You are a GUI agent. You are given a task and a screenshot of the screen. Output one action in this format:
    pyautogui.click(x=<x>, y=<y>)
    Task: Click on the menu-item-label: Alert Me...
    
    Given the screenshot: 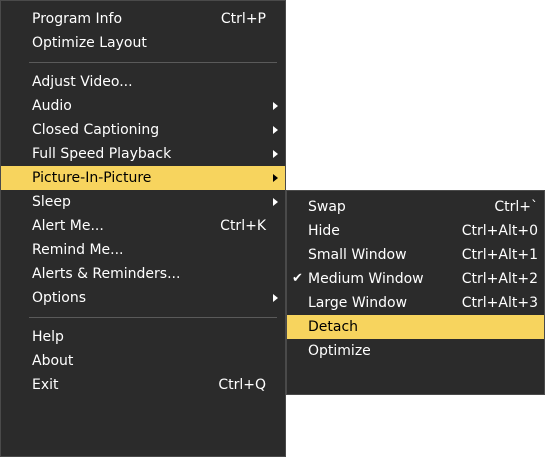 What is the action you would take?
    pyautogui.click(x=68, y=226)
    